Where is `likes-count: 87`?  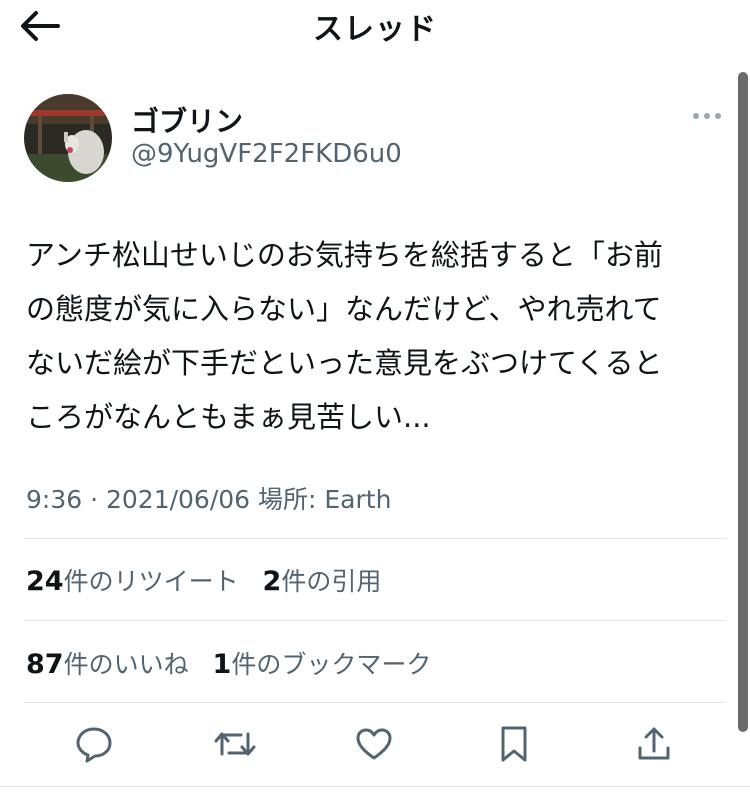
likes-count: 87 is located at coordinates (45, 664).